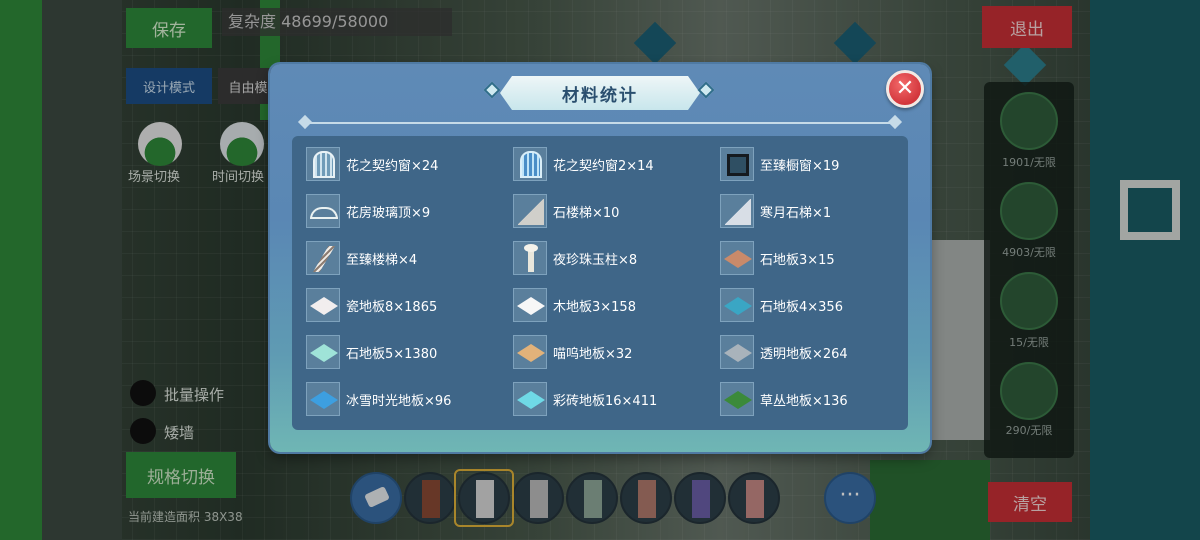 The image size is (1200, 540). Describe the element at coordinates (737, 164) in the screenshot. I see `window-dark-icon` at that location.